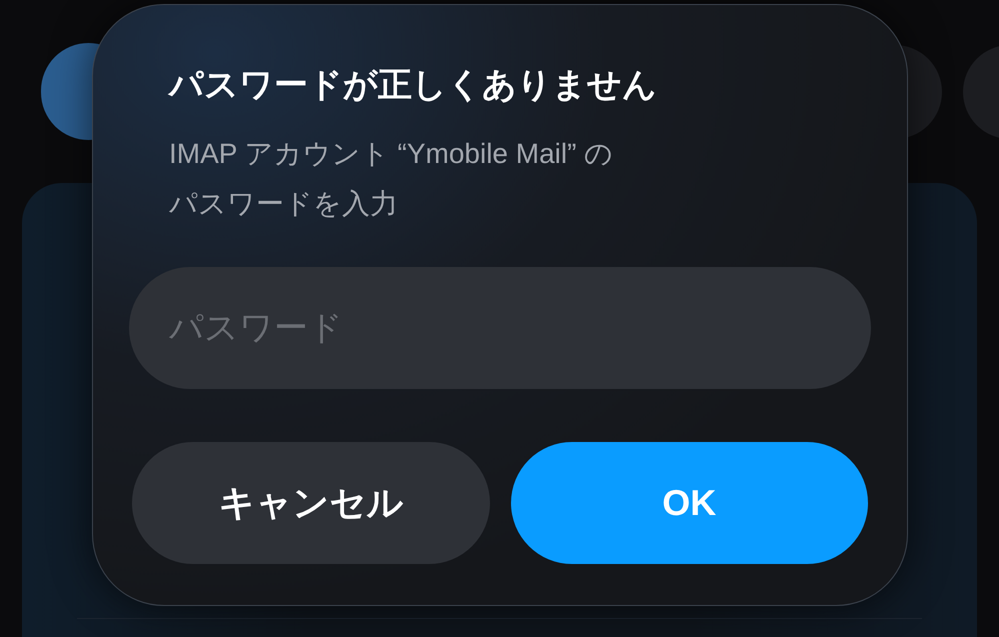  What do you see at coordinates (391, 179) in the screenshot?
I see `dialog-message: IMAP アカウント “Ymobile Mail” のパスワードを入力` at bounding box center [391, 179].